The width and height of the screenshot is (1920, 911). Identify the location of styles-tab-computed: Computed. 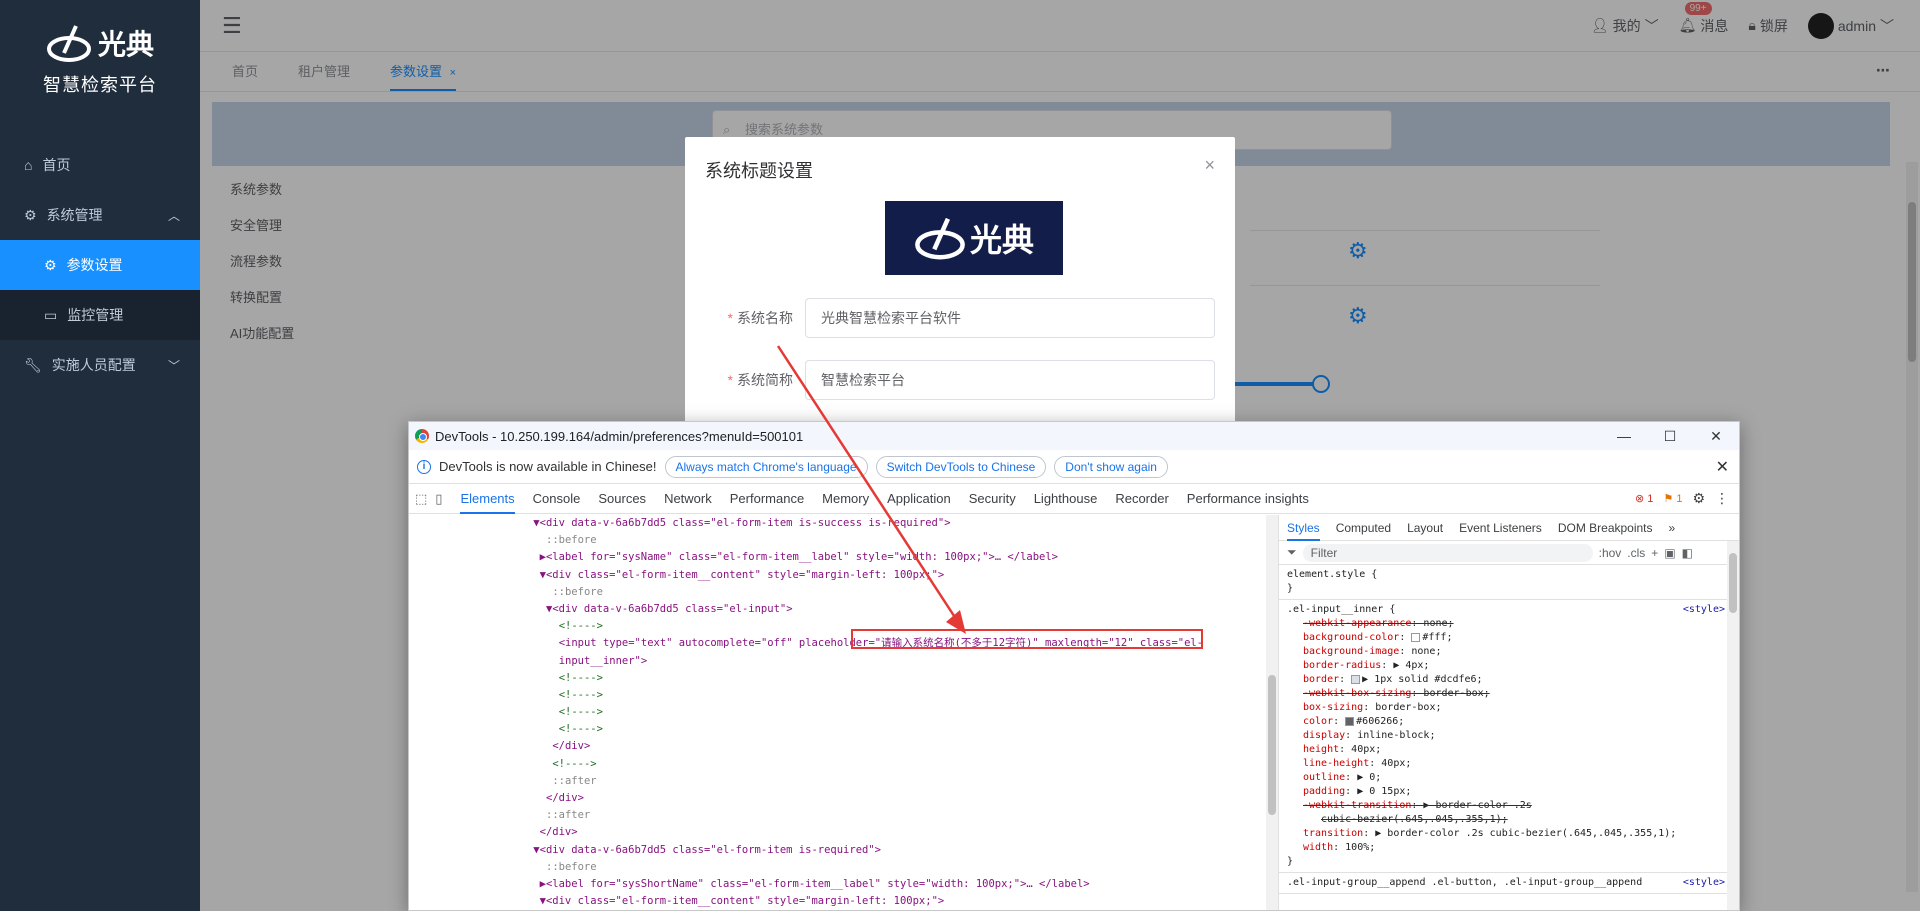
(1363, 528).